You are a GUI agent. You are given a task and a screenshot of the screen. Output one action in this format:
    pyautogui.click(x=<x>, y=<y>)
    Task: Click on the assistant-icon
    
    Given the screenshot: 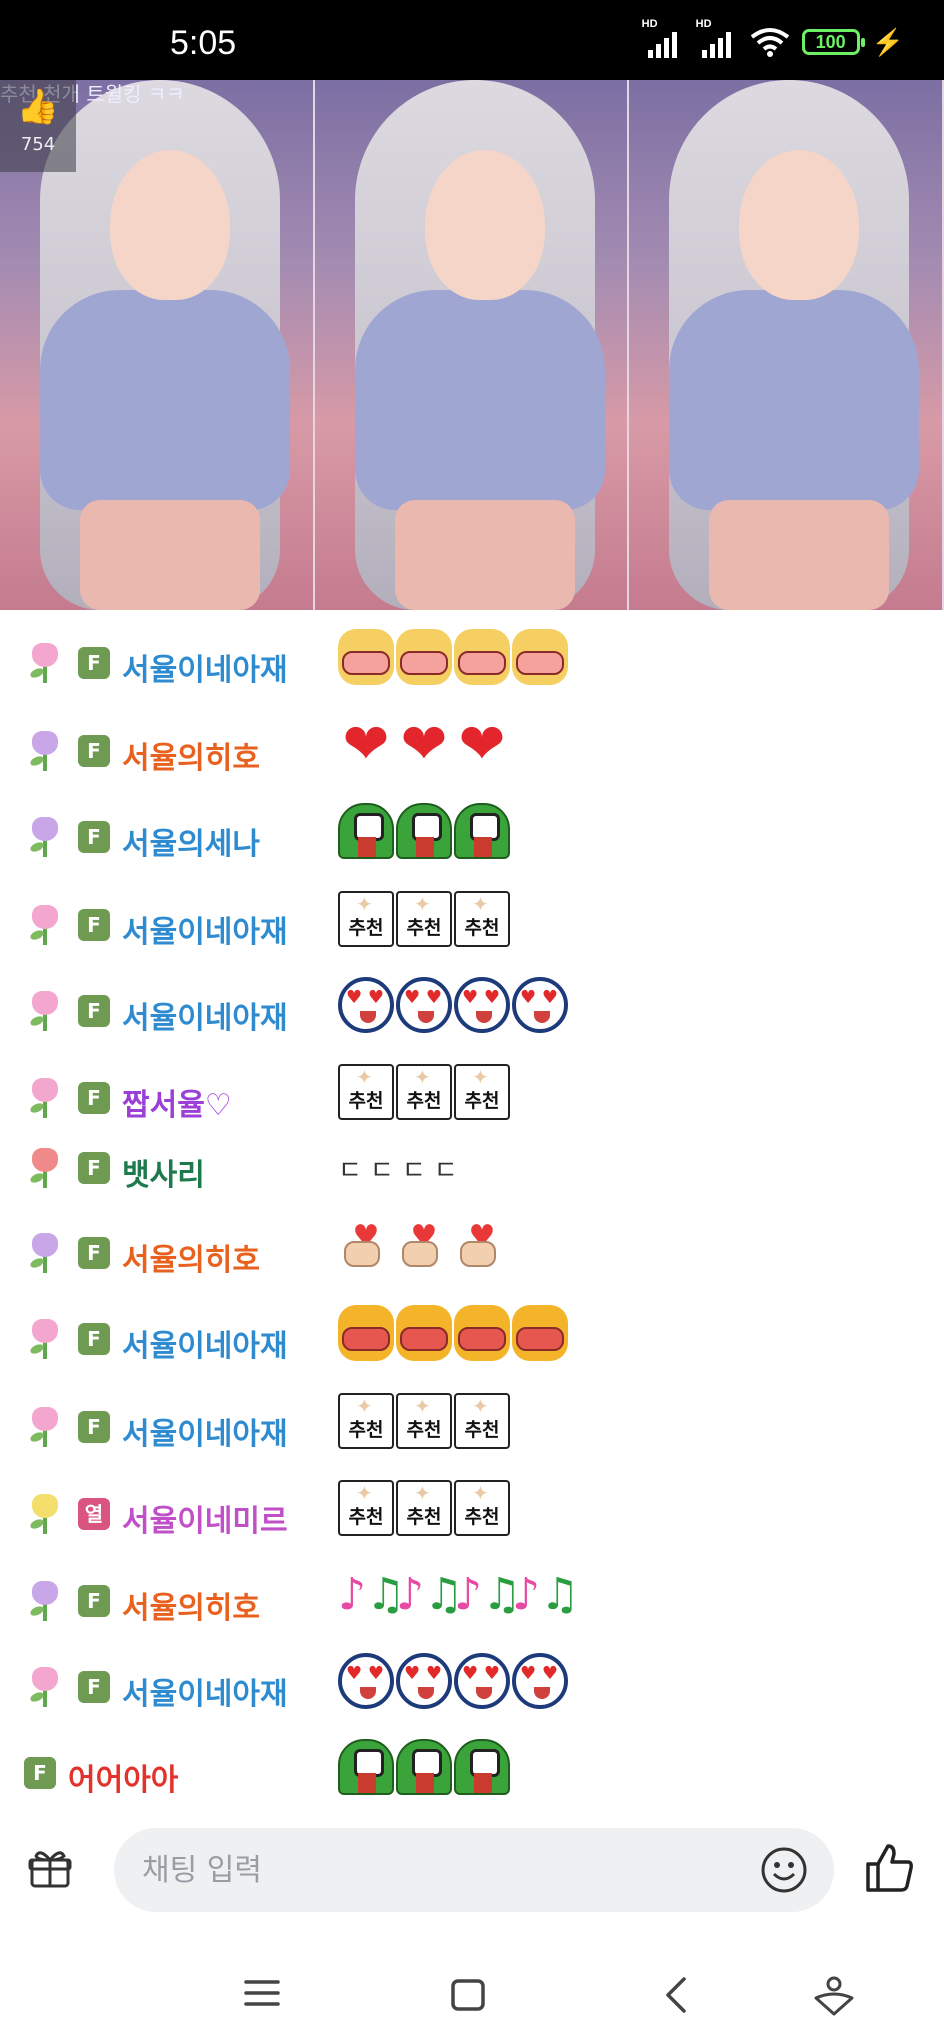 What is the action you would take?
    pyautogui.click(x=834, y=1996)
    